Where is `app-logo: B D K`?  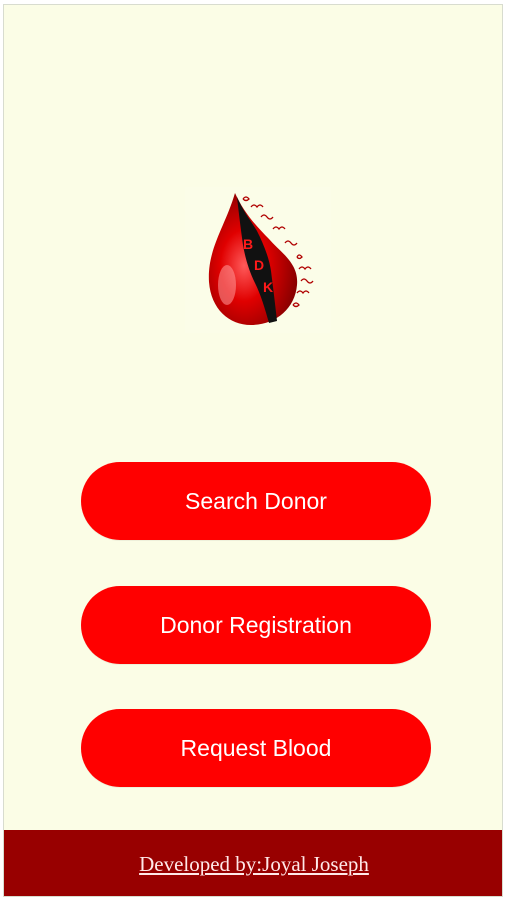 app-logo: B D K is located at coordinates (258, 260).